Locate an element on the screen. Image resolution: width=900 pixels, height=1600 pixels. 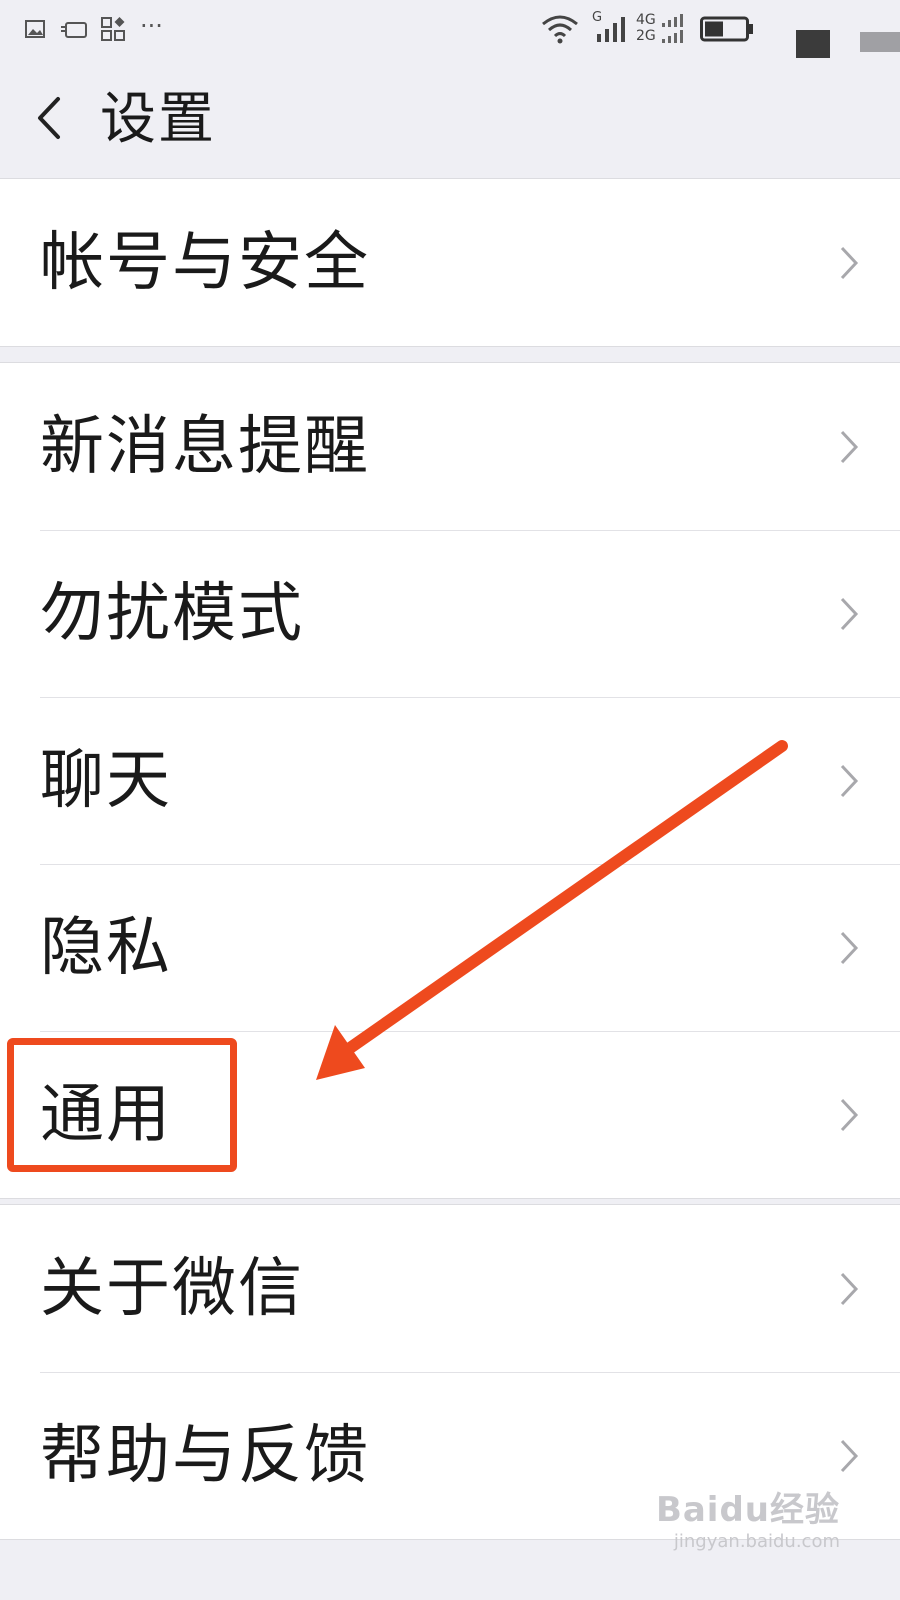
row-label: 勿扰模式 is located at coordinates (172, 613).